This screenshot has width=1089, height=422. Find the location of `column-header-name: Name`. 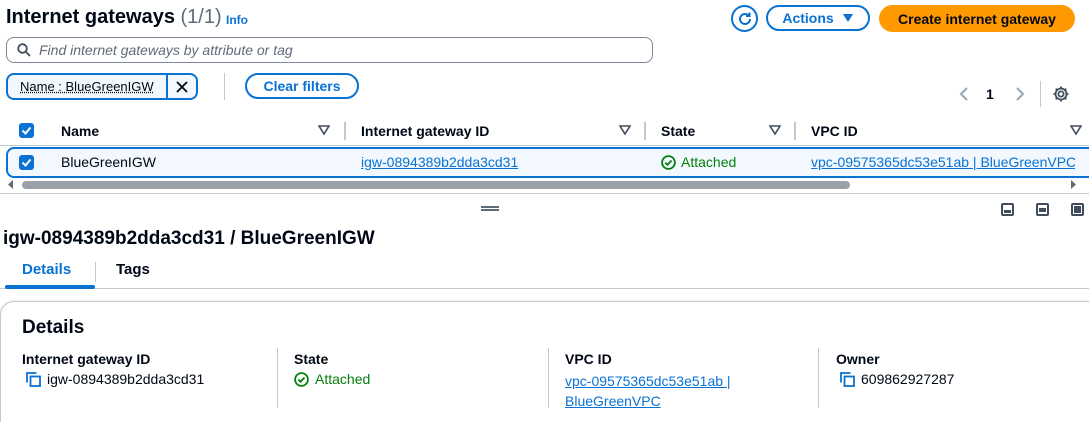

column-header-name: Name is located at coordinates (80, 131).